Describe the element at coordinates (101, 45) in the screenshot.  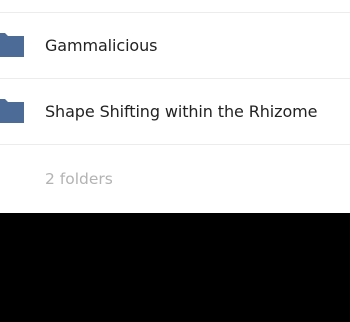
I see `folder-name: Gammalicious` at that location.